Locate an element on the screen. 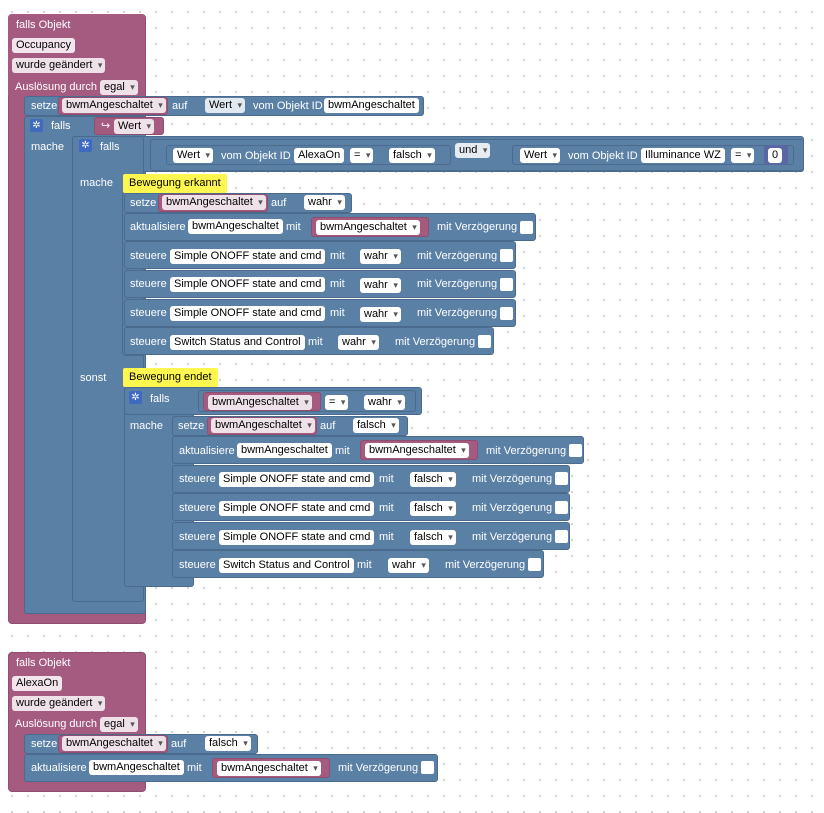 This screenshot has width=824, height=813. wert-dropdown: Wert is located at coordinates (225, 105).